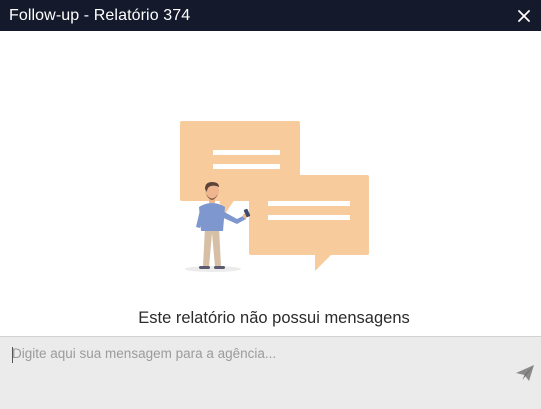  What do you see at coordinates (270, 15) in the screenshot?
I see `title-bar: Follow-up - Relatório 374` at bounding box center [270, 15].